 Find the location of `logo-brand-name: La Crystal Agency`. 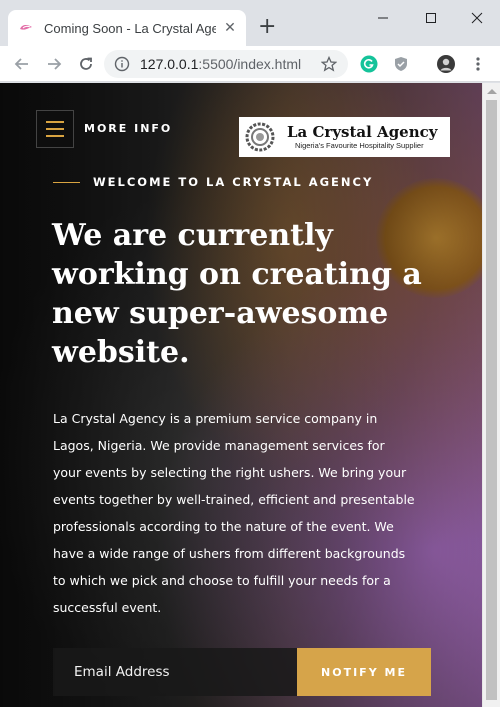

logo-brand-name: La Crystal Agency is located at coordinates (362, 132).